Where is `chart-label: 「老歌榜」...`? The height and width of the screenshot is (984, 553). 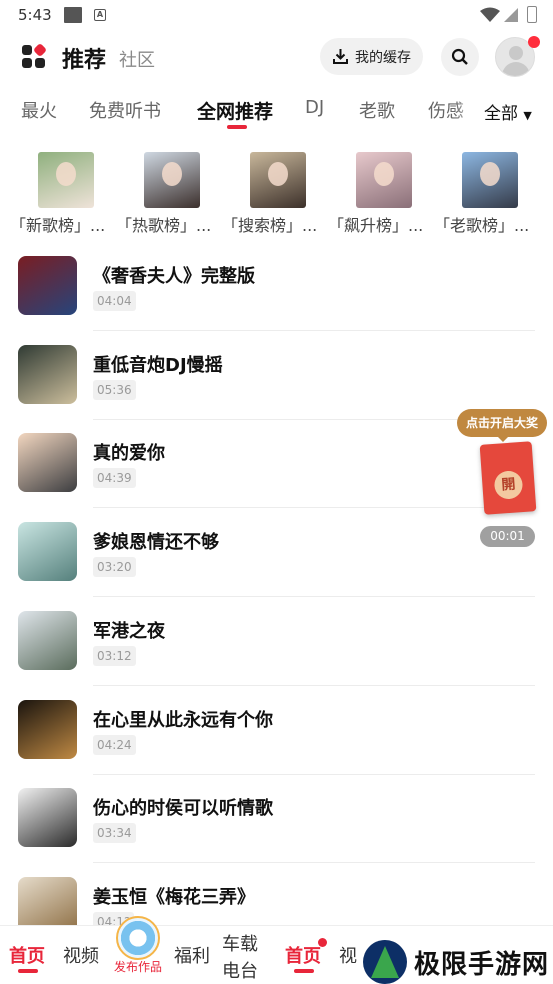 chart-label: 「老歌榜」... is located at coordinates (482, 225).